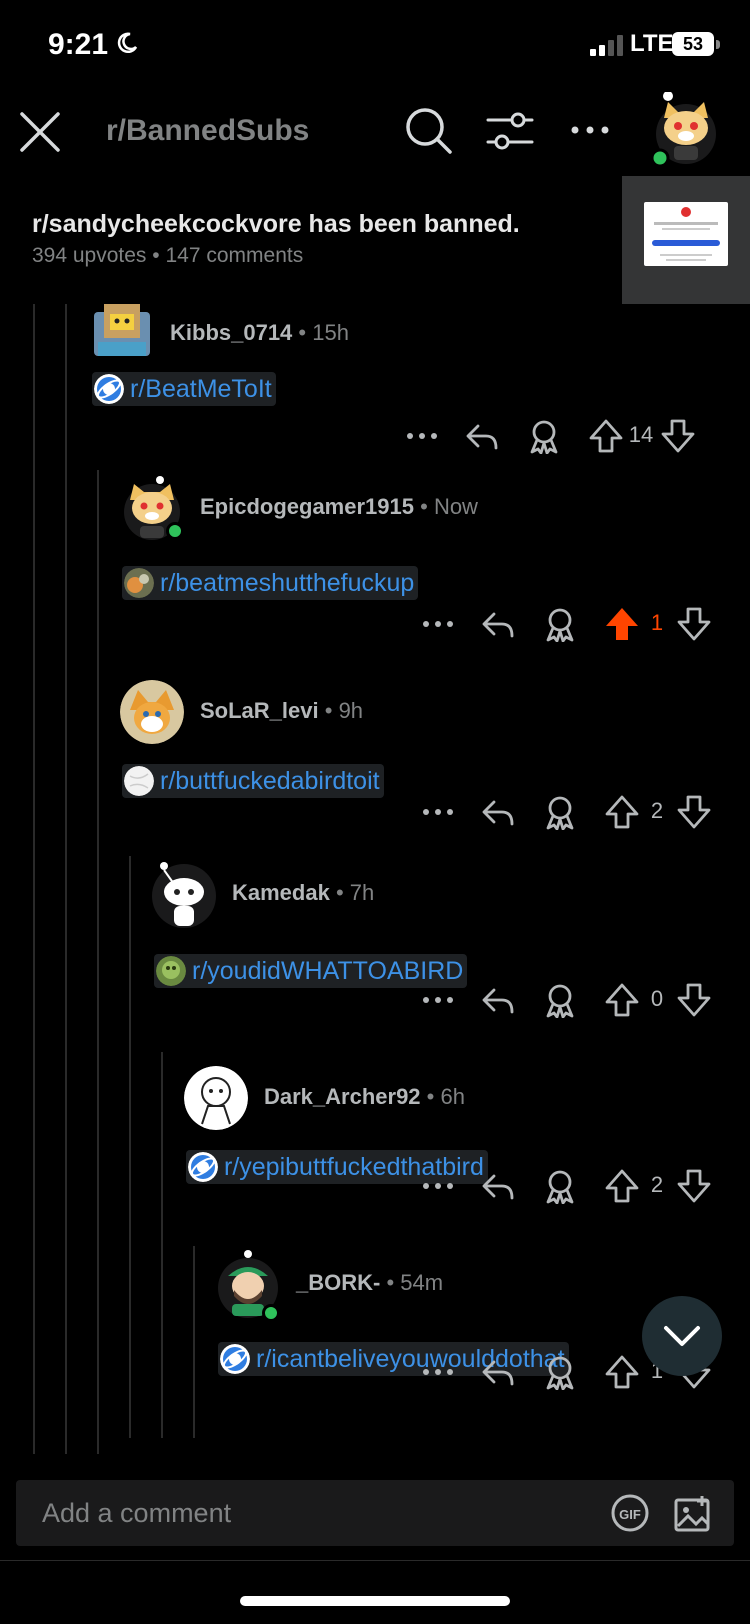 This screenshot has width=750, height=1624. I want to click on comment-meta: _BORK- • 54m, so click(370, 1282).